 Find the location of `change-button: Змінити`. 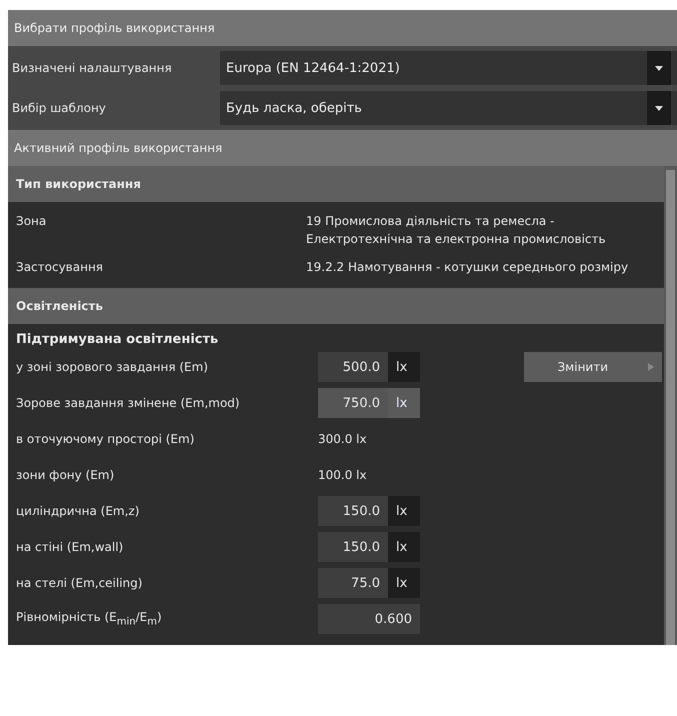

change-button: Змінити is located at coordinates (593, 367).